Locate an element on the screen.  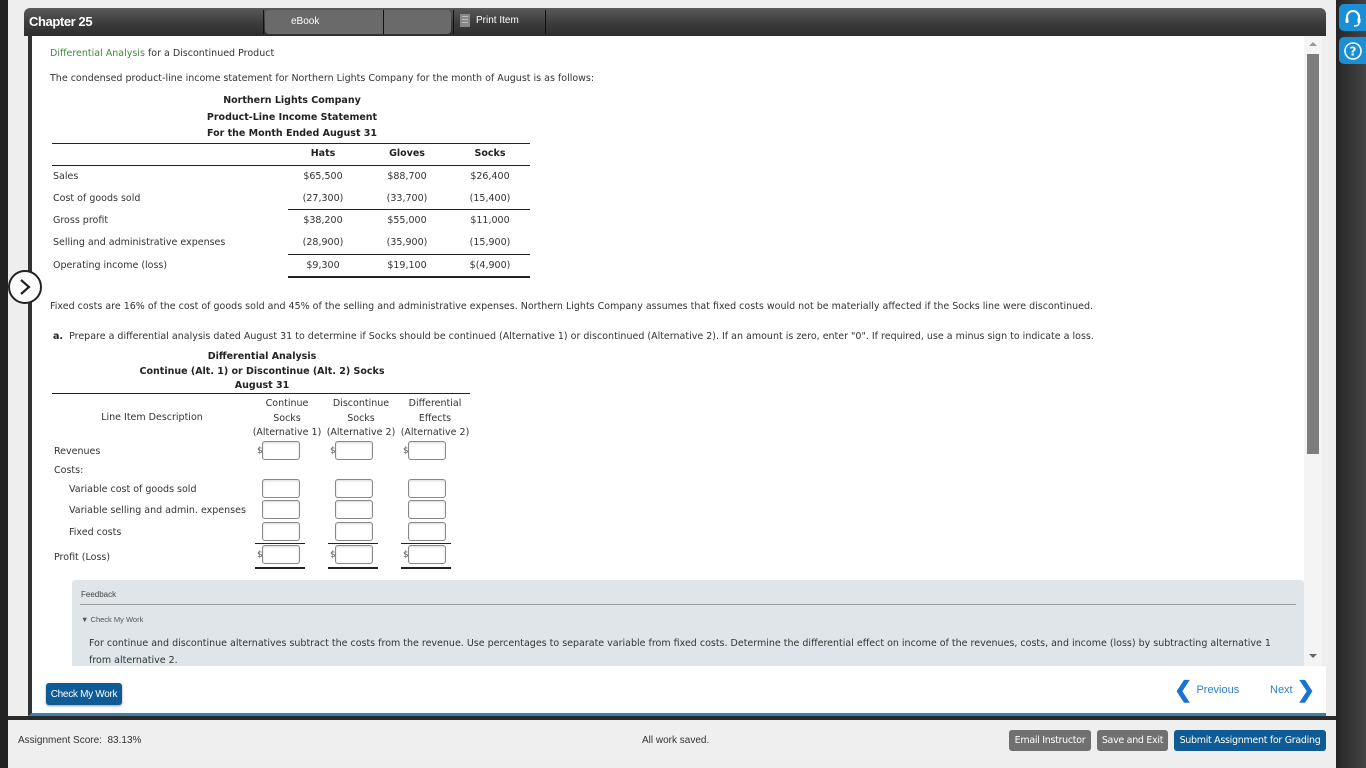
analysis-rule is located at coordinates (261, 393).